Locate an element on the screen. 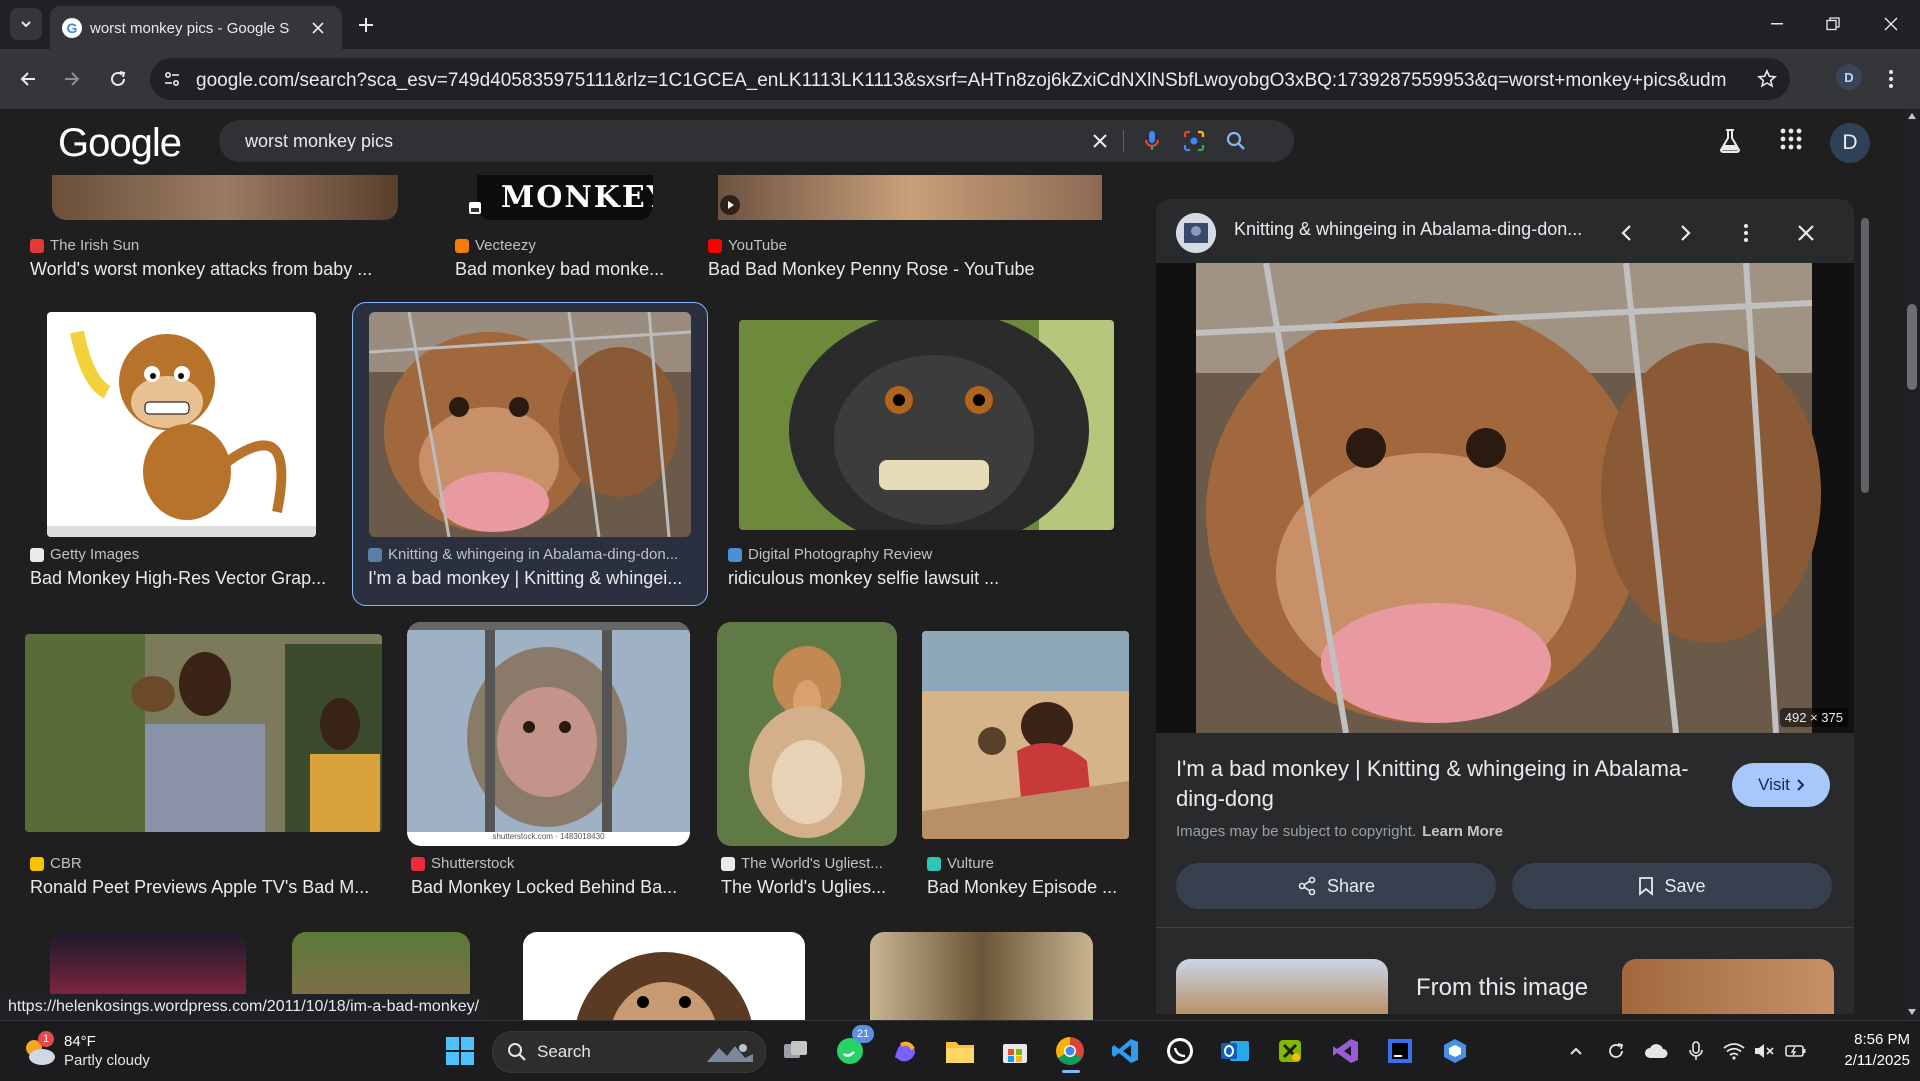  wifi-icon is located at coordinates (1734, 1051).